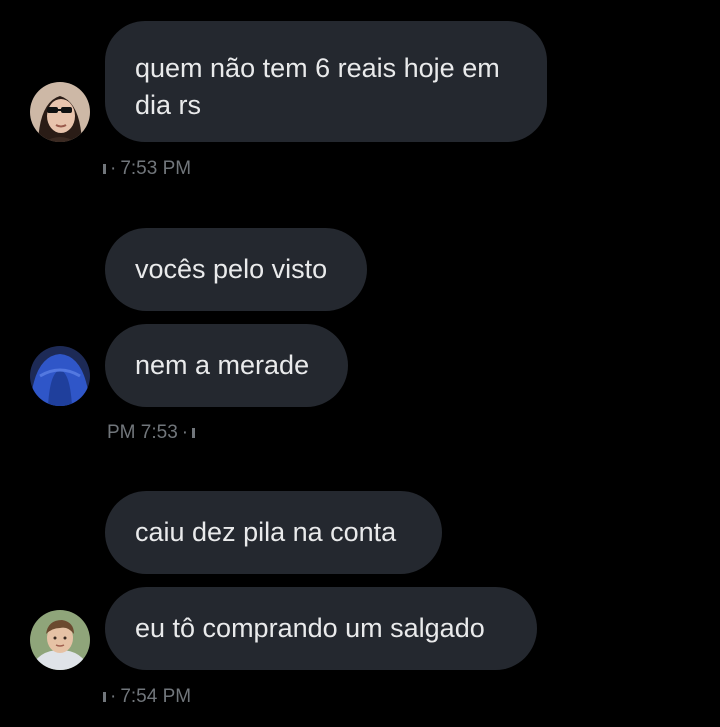  I want to click on message-text: quem não tem 6 reais hoje em dia rs, so click(317, 86).